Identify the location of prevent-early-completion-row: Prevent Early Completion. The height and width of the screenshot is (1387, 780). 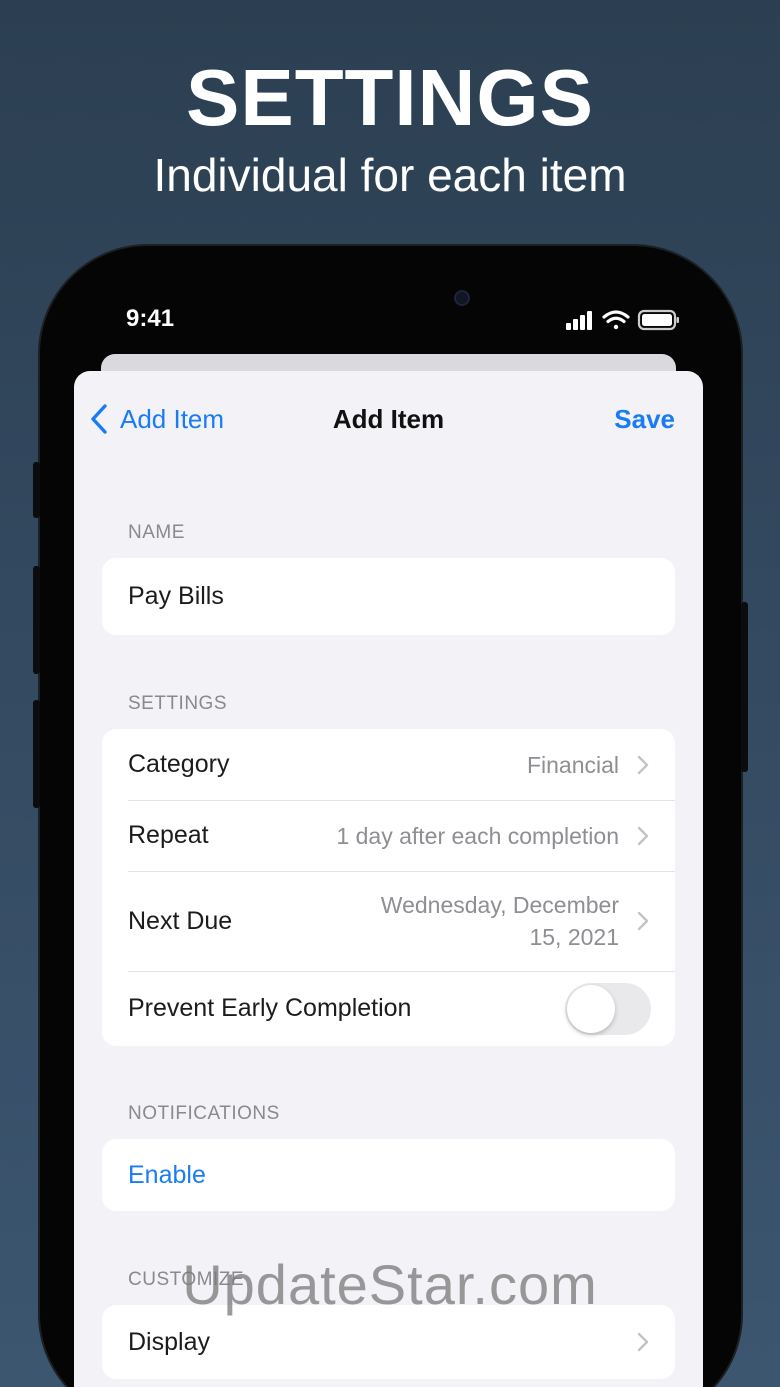
(388, 1008).